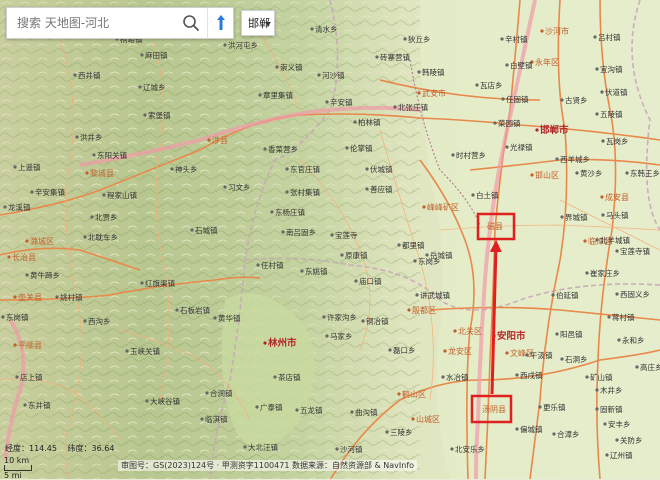 The width and height of the screenshot is (660, 480). Describe the element at coordinates (611, 69) in the screenshot. I see `town-label: 宜沟镇` at that location.